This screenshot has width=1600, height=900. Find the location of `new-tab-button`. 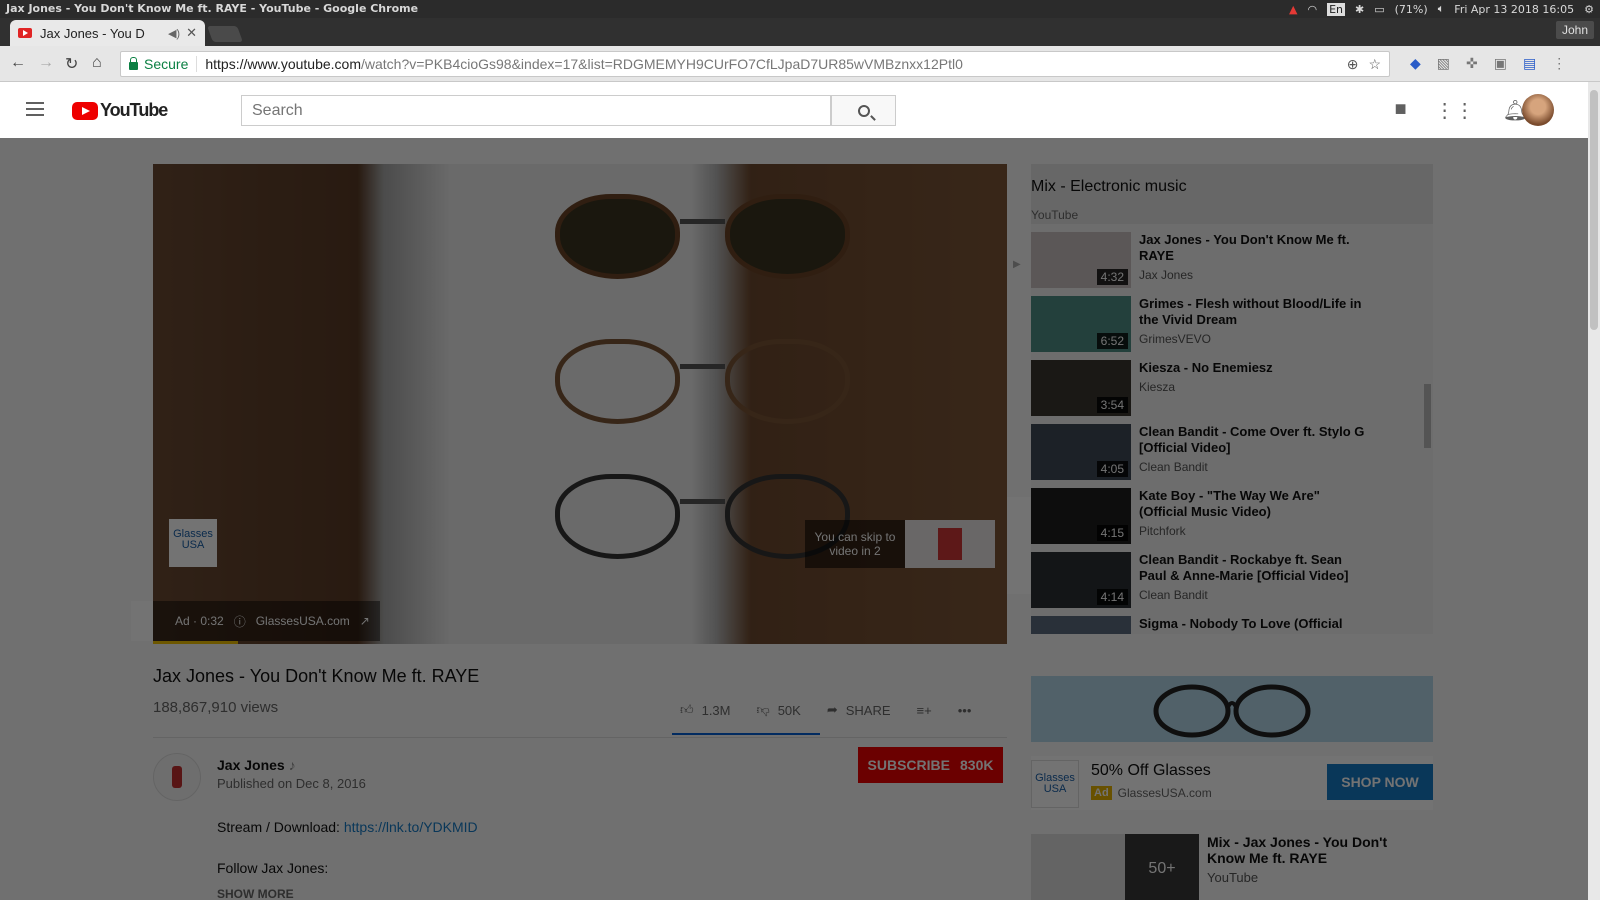

new-tab-button is located at coordinates (225, 34).